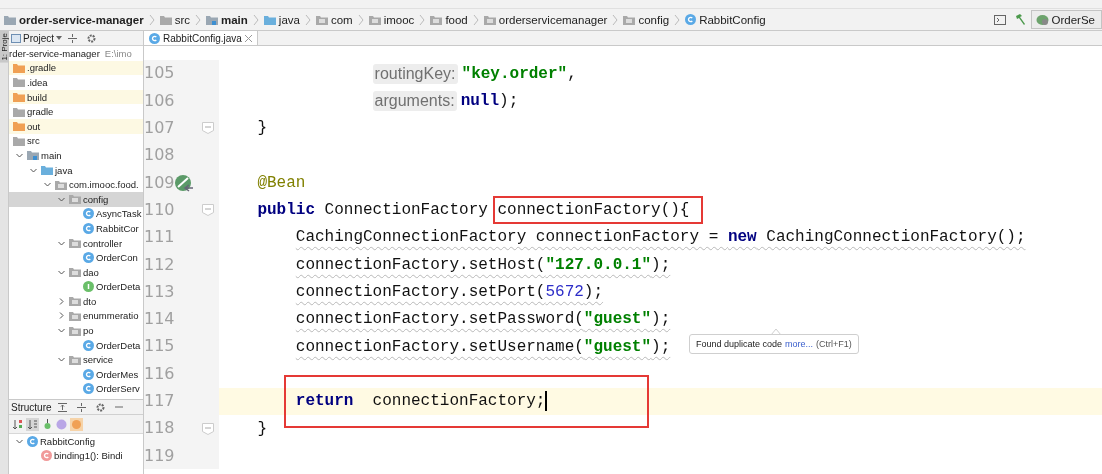 Image resolution: width=1102 pixels, height=474 pixels. I want to click on tree-item: dto, so click(76, 301).